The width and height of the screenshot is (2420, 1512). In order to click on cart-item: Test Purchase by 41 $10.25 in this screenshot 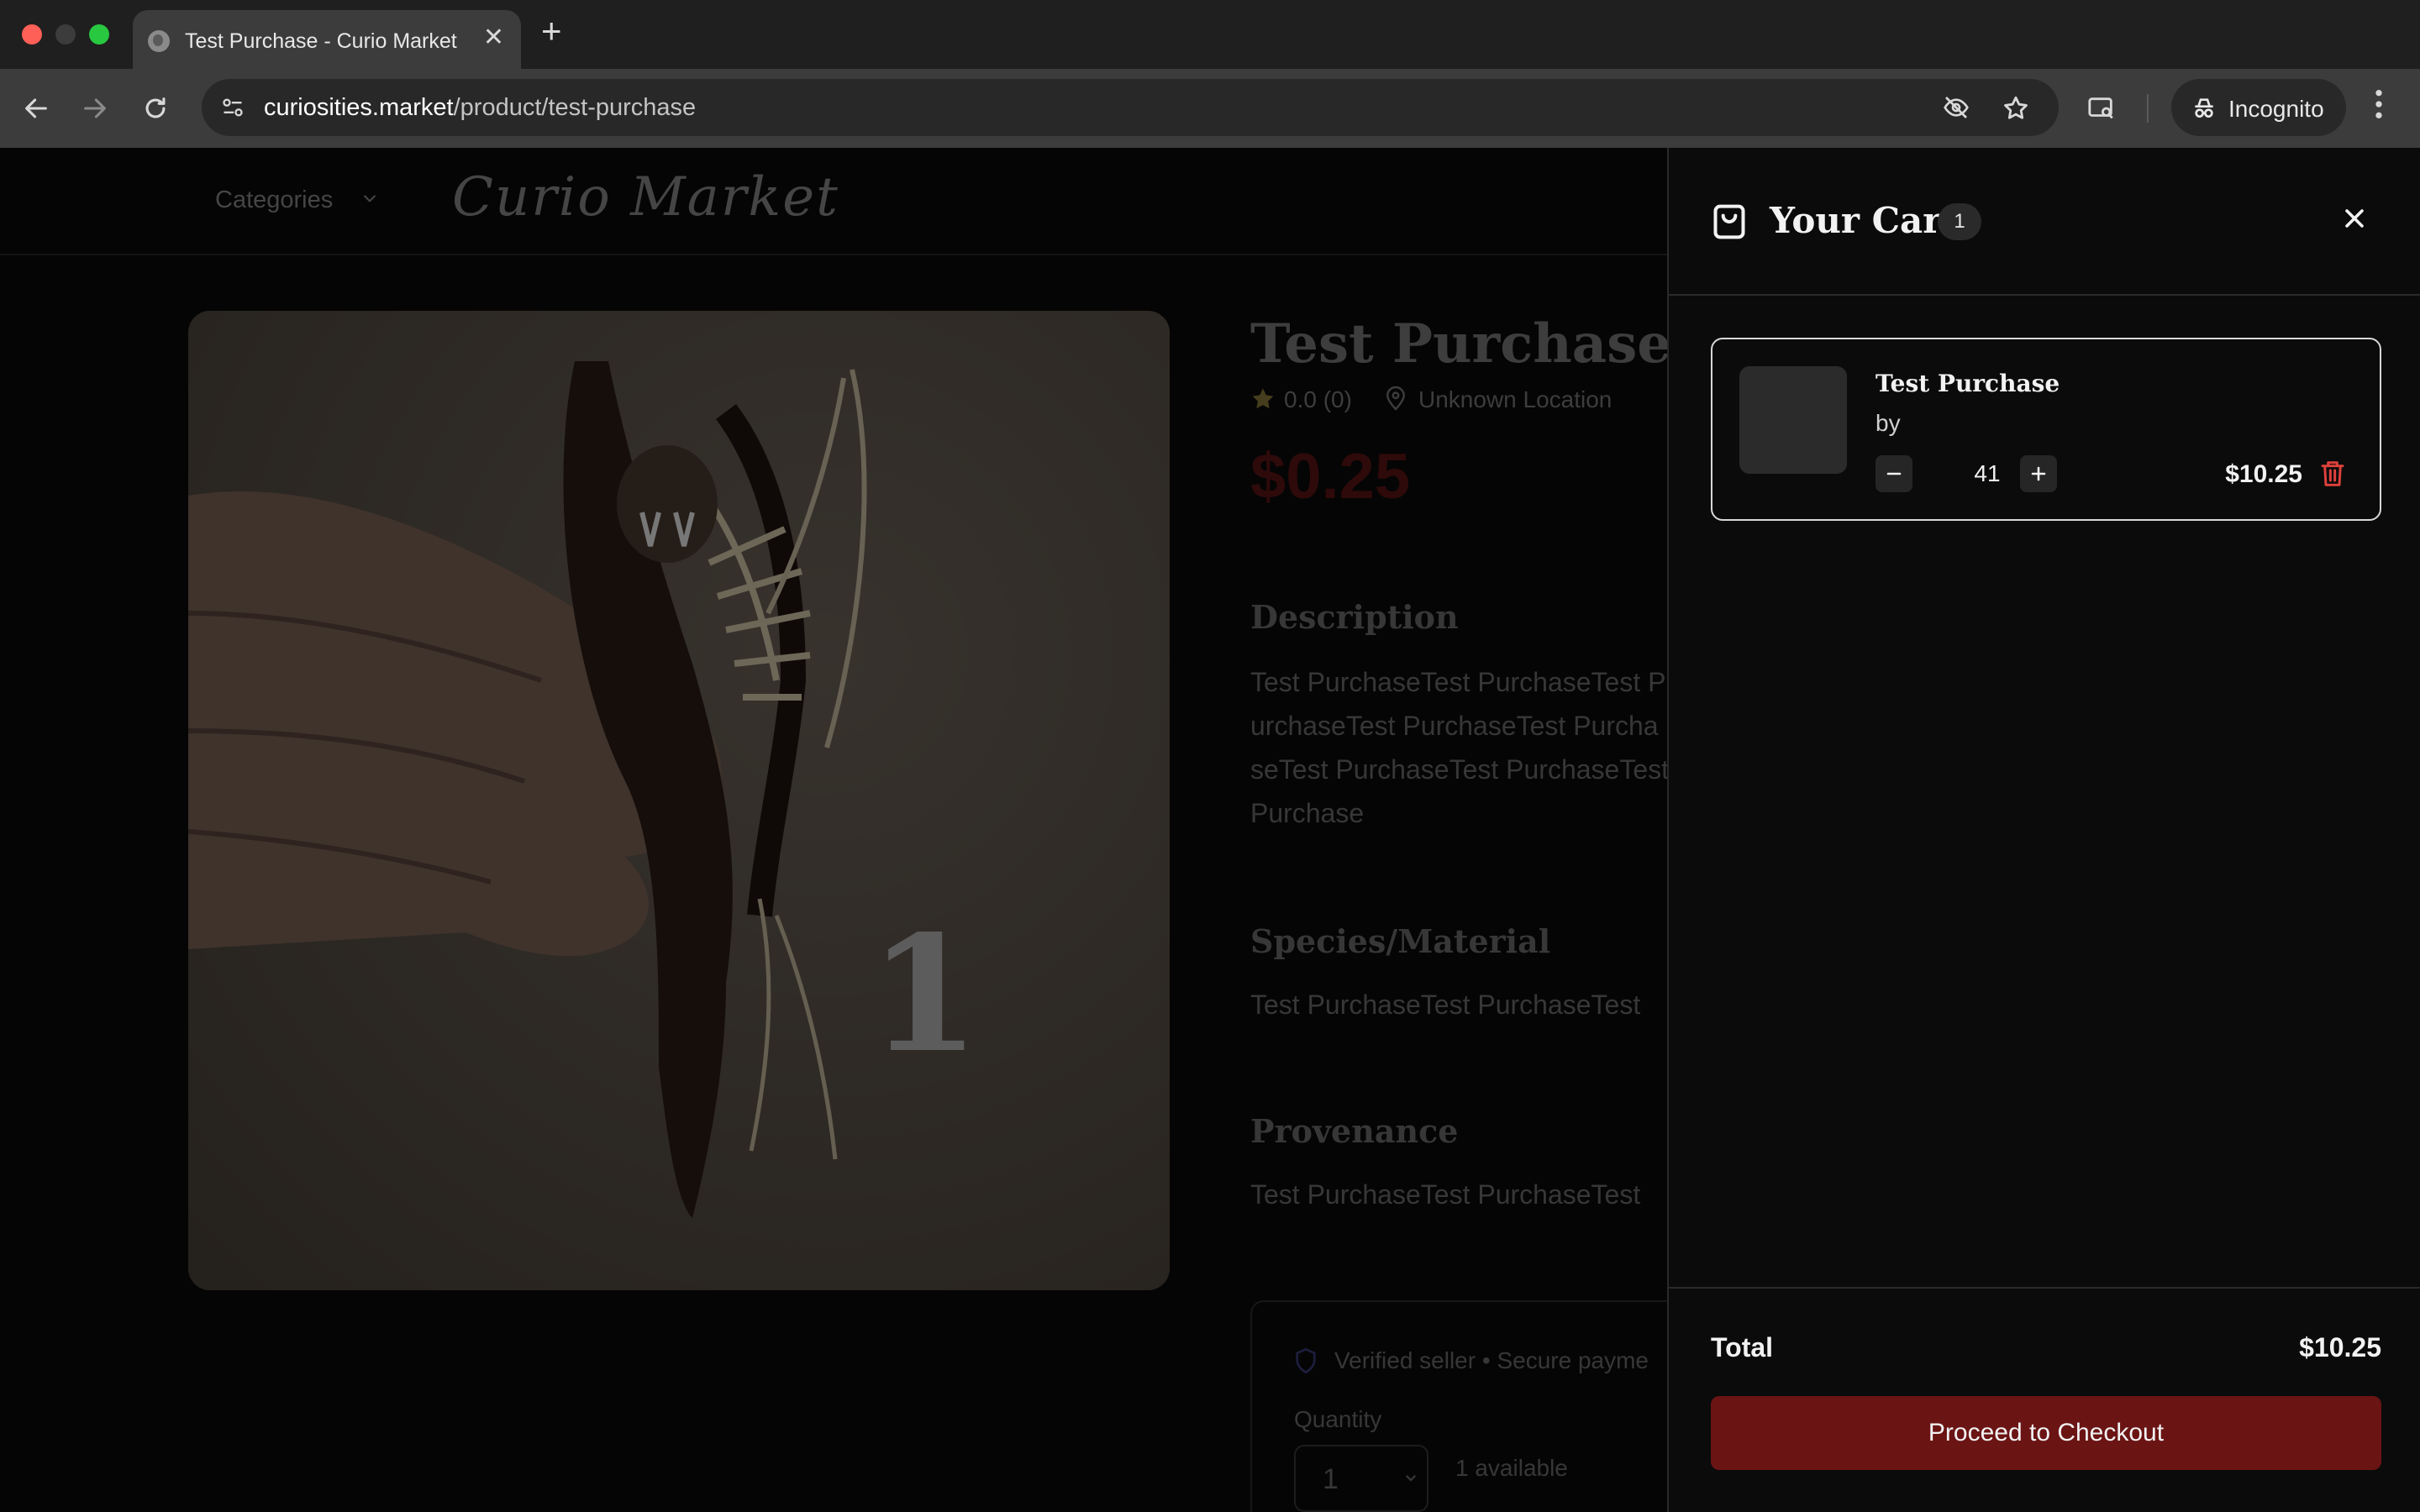, I will do `click(2046, 429)`.